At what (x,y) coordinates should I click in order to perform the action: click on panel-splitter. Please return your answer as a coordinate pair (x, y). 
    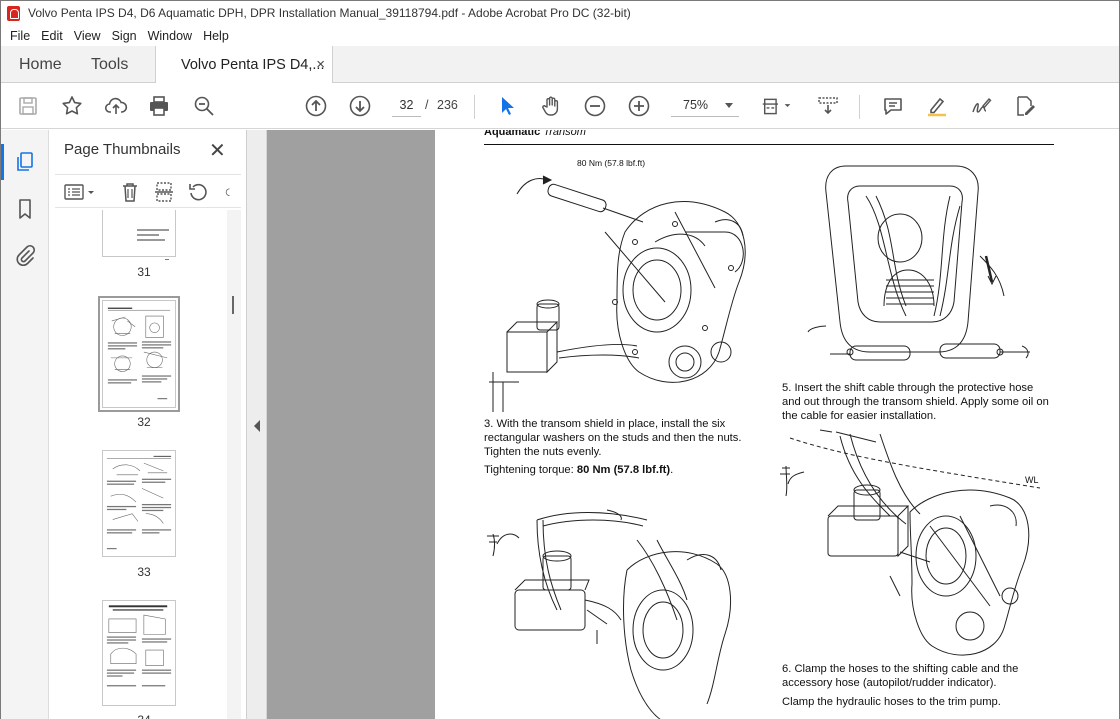
    Looking at the image, I should click on (257, 424).